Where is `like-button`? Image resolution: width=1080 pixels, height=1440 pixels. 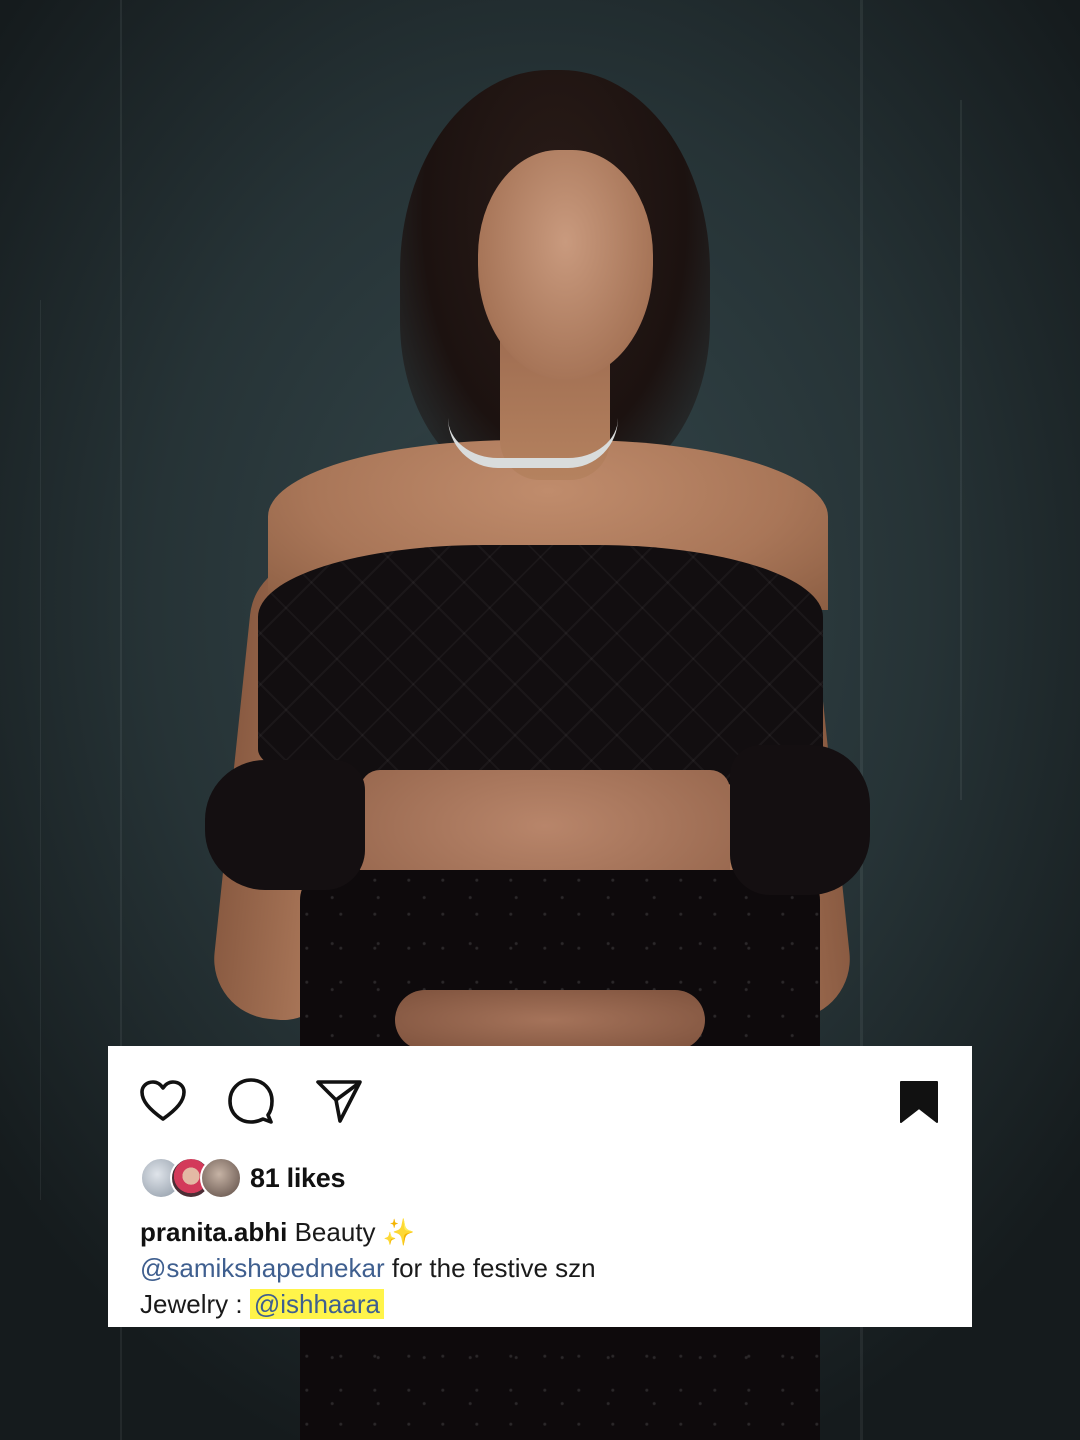 like-button is located at coordinates (163, 1101).